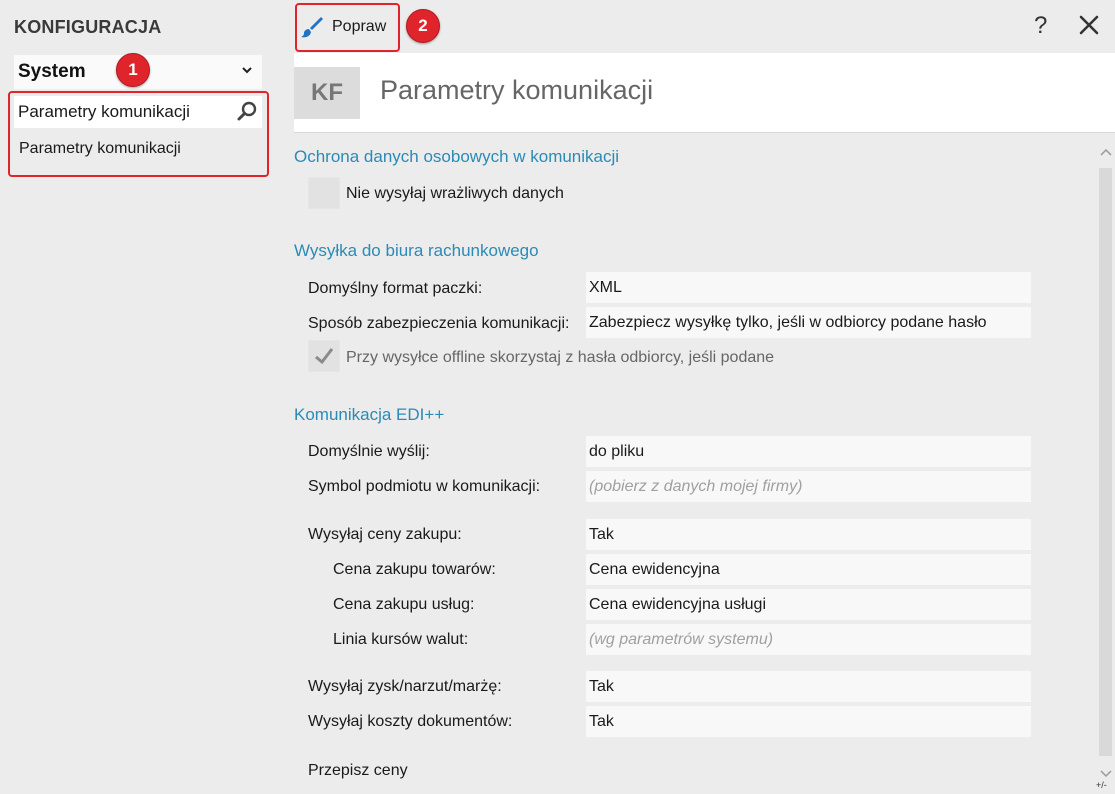 The height and width of the screenshot is (794, 1115). What do you see at coordinates (457, 156) in the screenshot?
I see `section-title-privacy: Ochrona danych osobowych w komunikacji` at bounding box center [457, 156].